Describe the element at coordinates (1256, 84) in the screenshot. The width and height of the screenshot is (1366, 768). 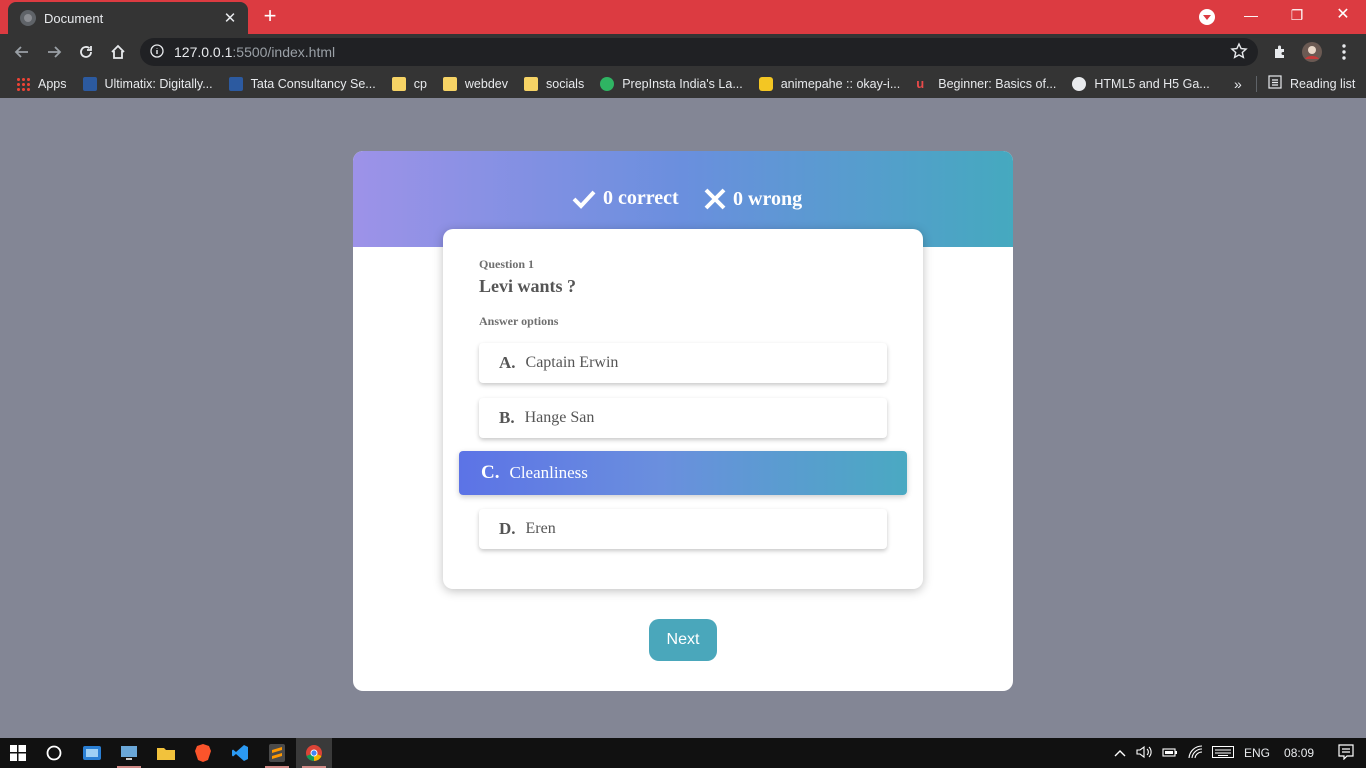
I see `divider` at that location.